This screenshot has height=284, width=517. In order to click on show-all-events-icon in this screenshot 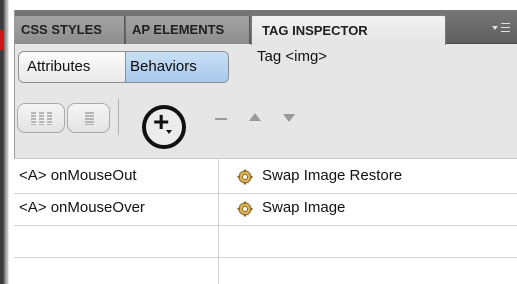, I will do `click(89, 118)`.